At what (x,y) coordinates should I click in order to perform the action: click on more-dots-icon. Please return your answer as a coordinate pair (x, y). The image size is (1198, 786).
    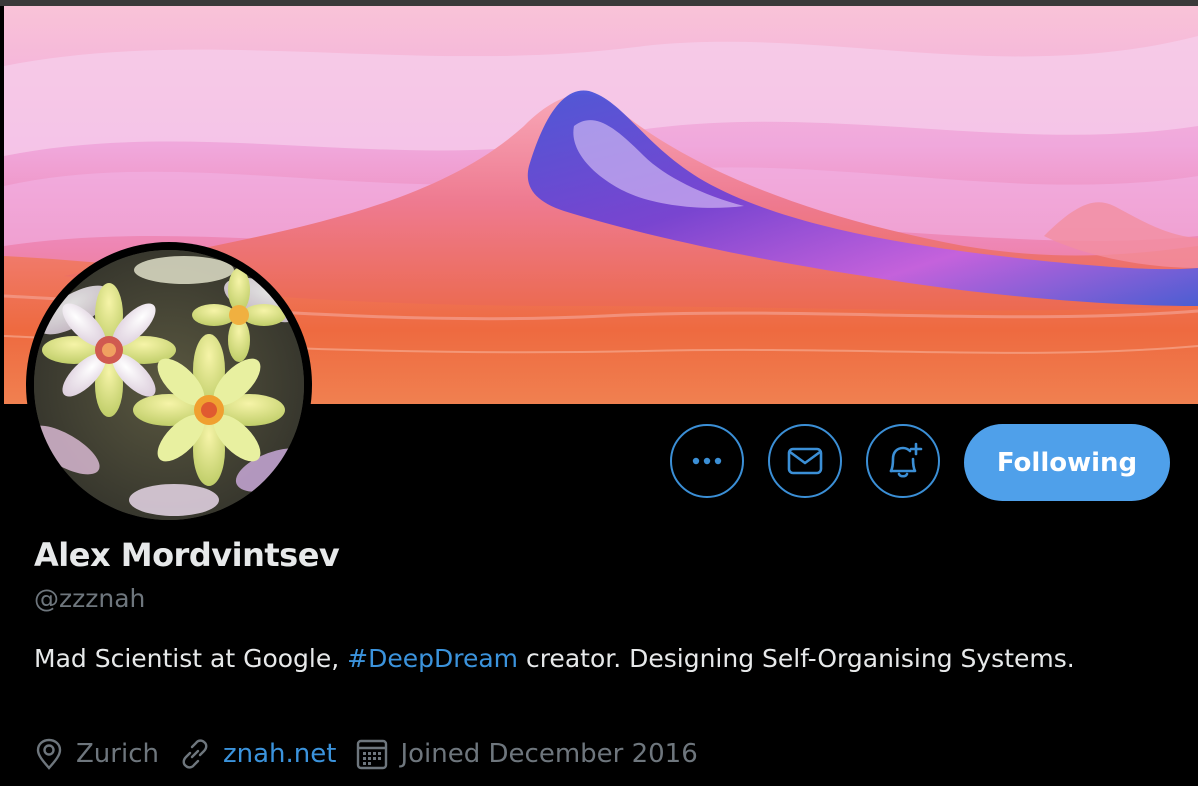
    Looking at the image, I should click on (707, 461).